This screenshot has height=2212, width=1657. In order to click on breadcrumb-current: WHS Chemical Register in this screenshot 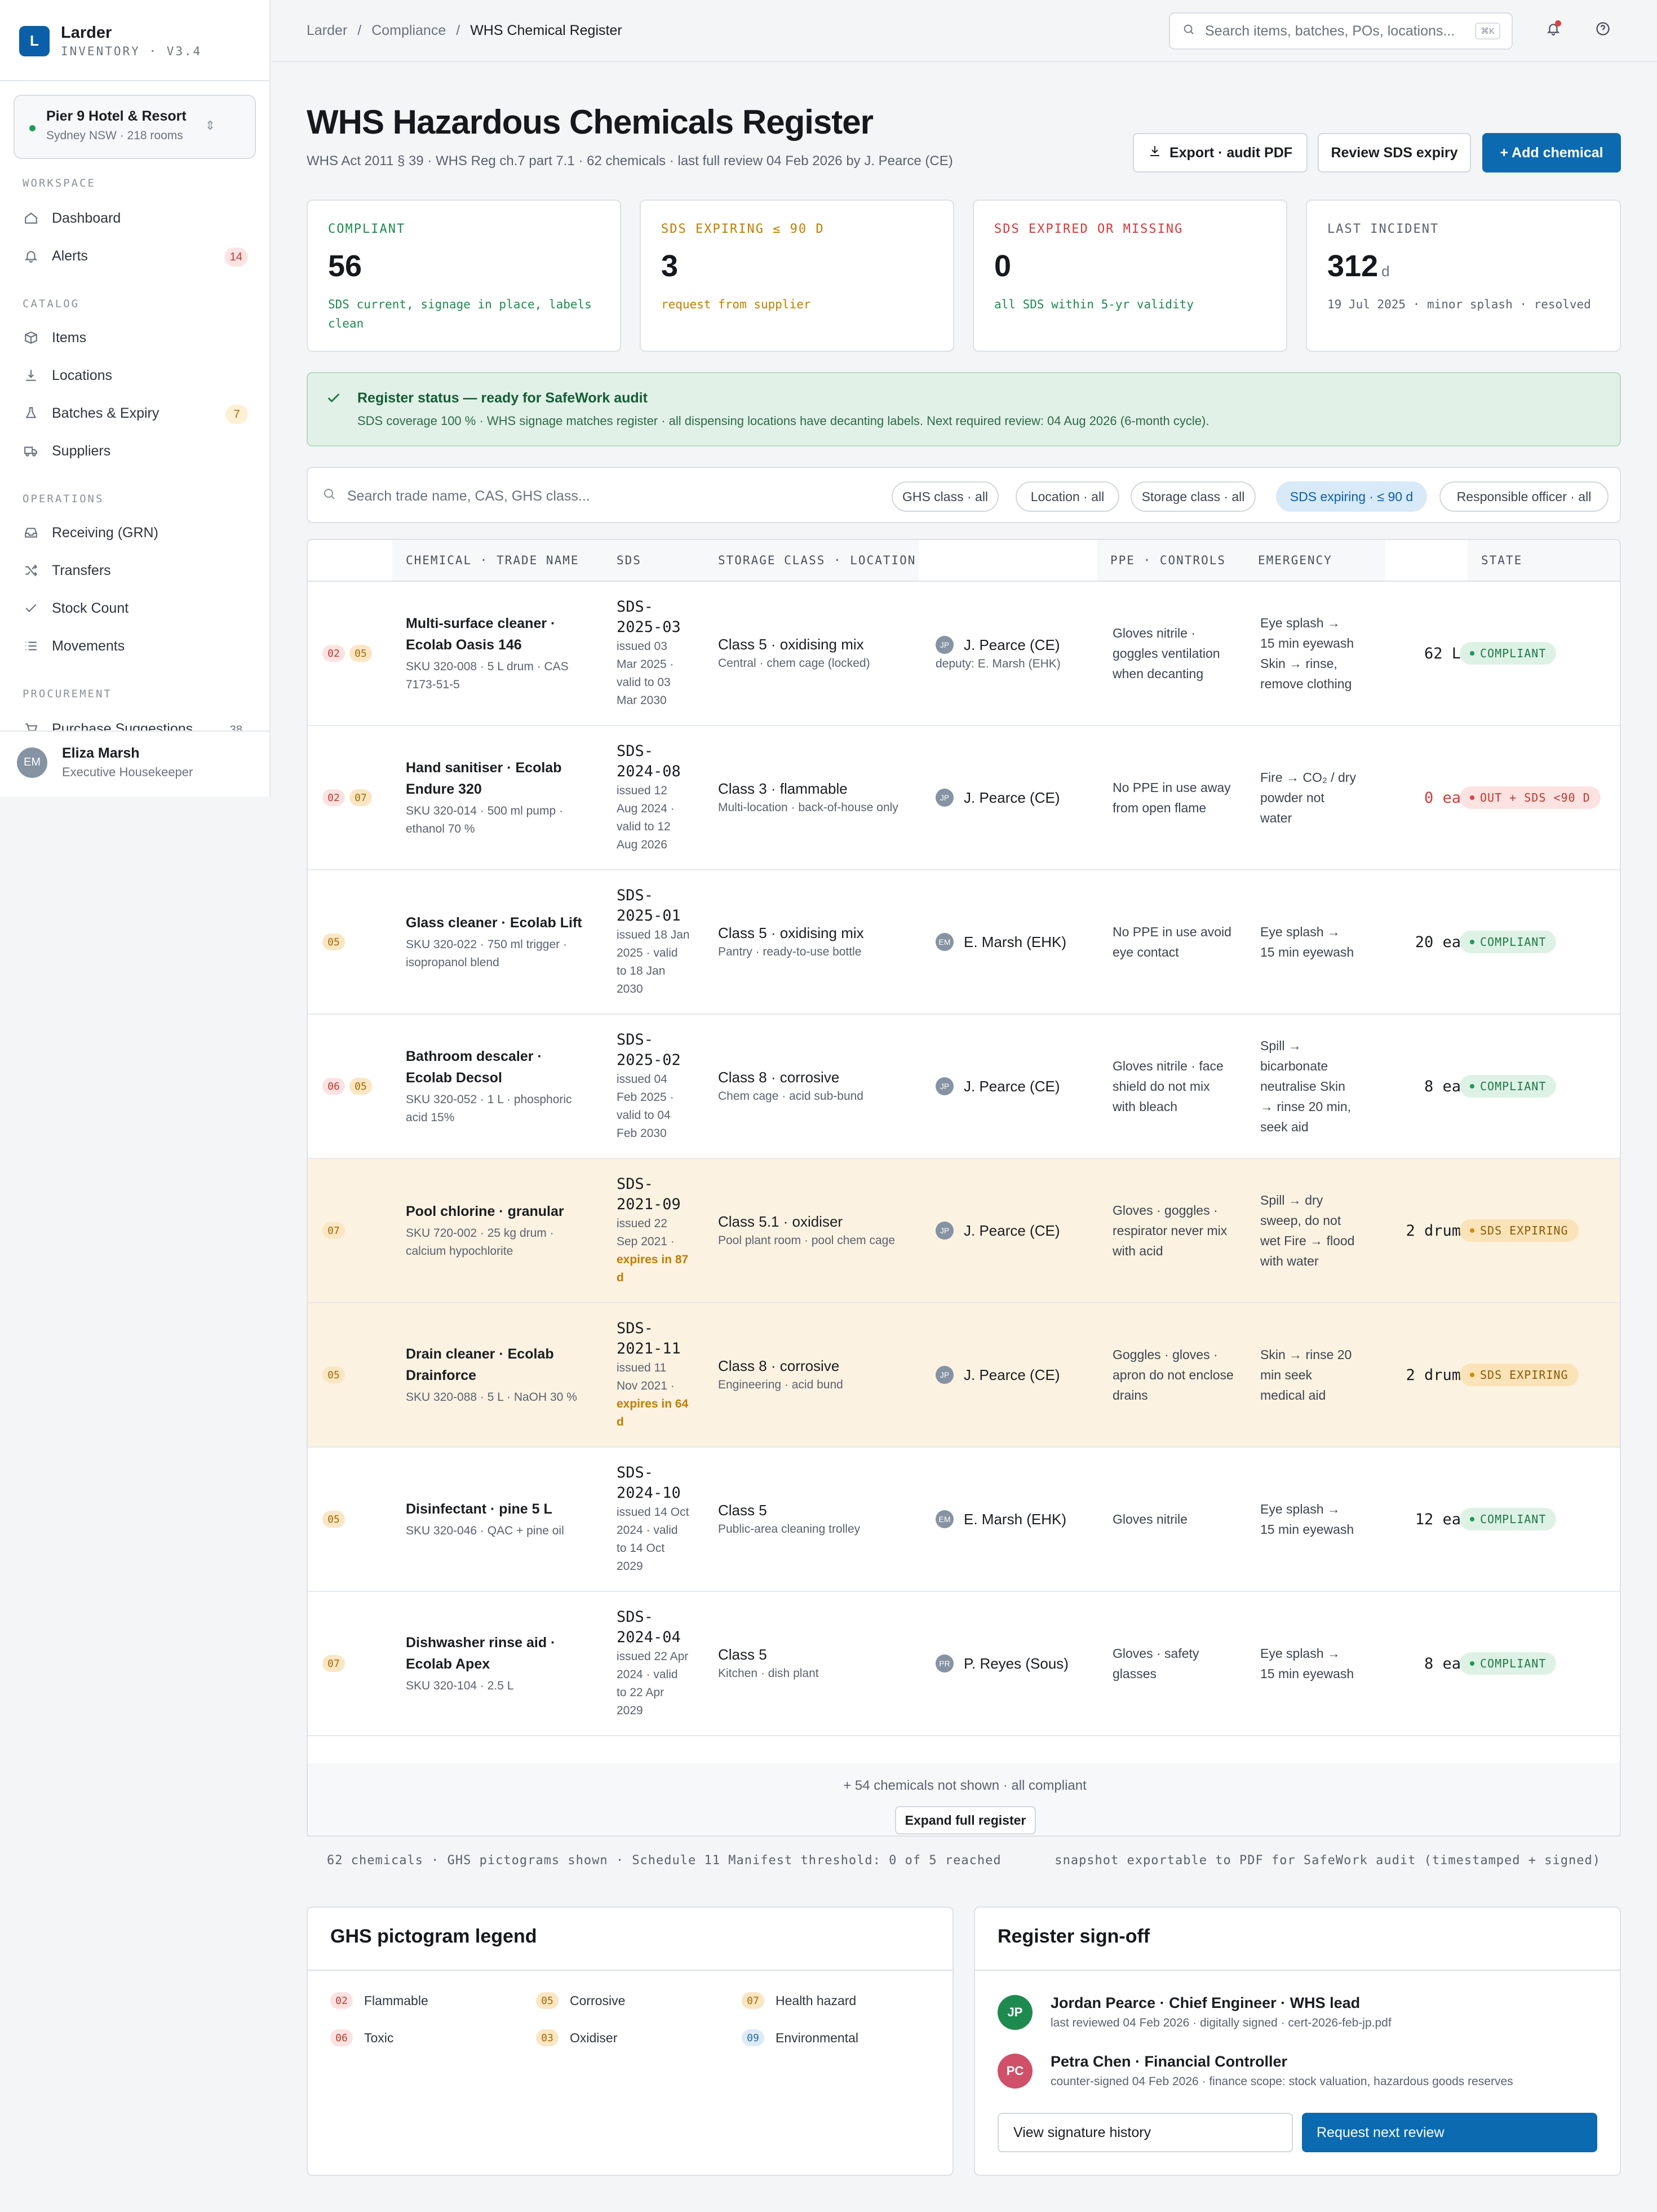, I will do `click(546, 30)`.